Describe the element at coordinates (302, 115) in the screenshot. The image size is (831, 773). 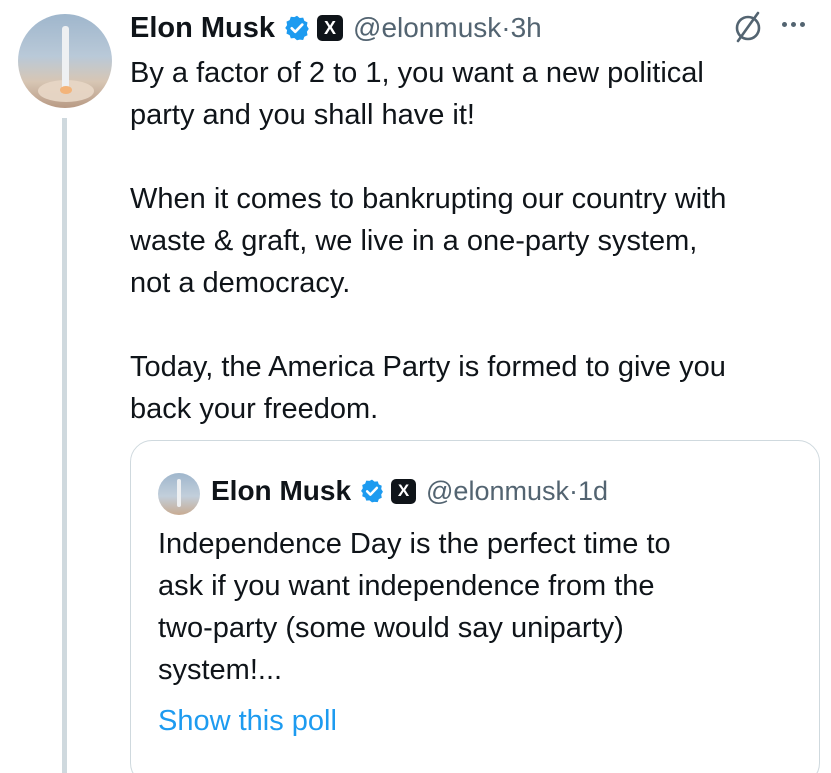
I see `post-line: party and you shall have it!` at that location.